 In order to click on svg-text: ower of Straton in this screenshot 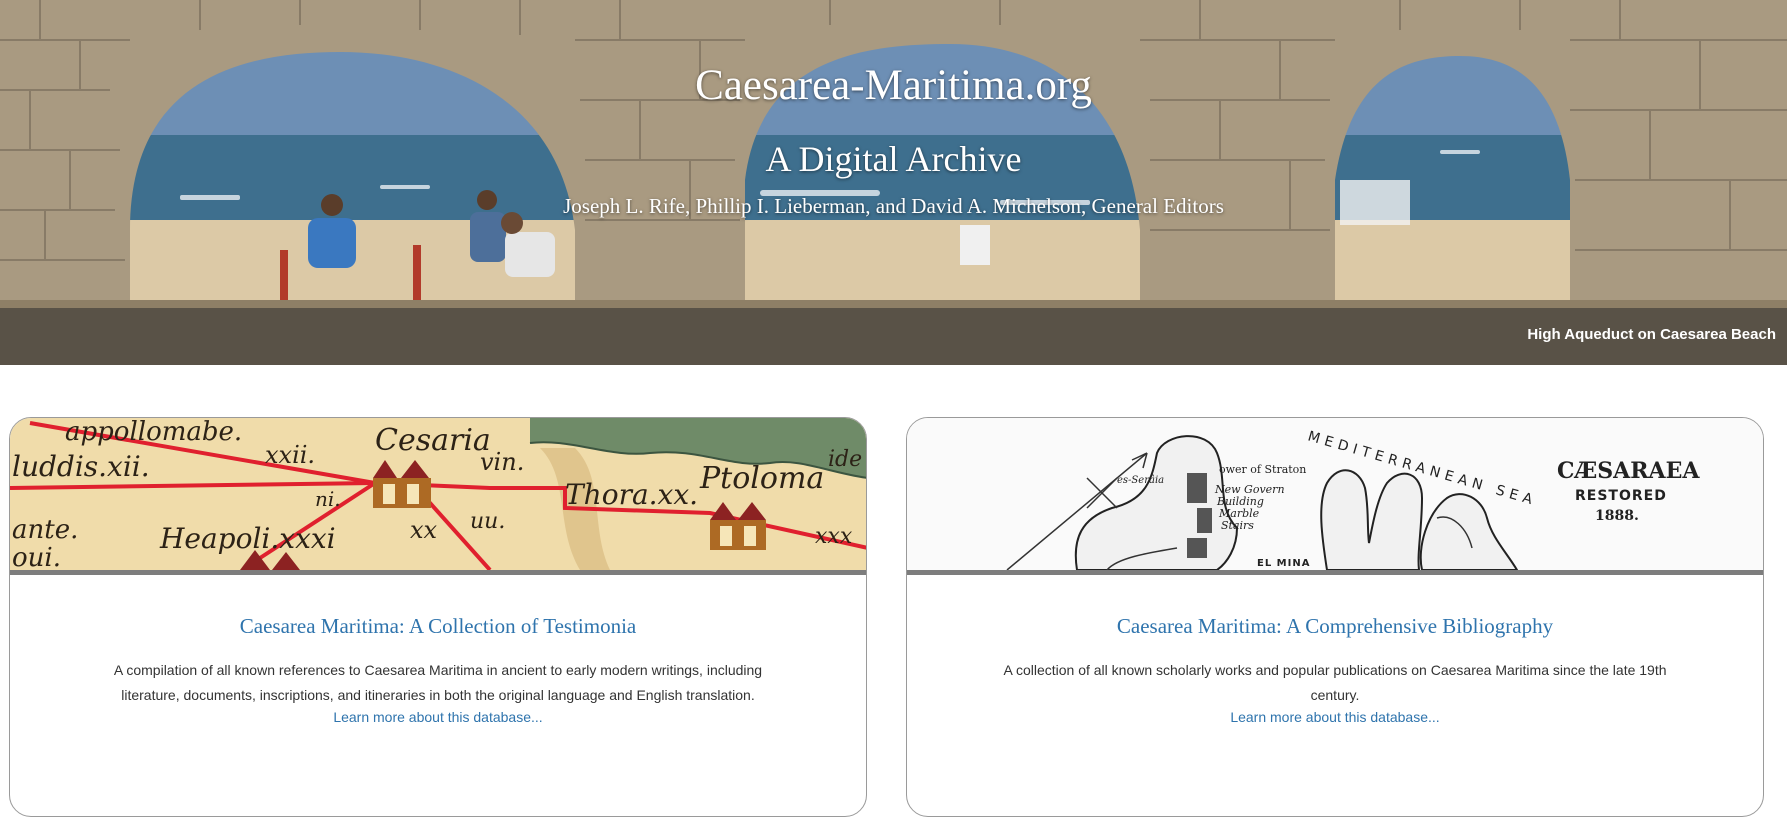, I will do `click(1262, 469)`.